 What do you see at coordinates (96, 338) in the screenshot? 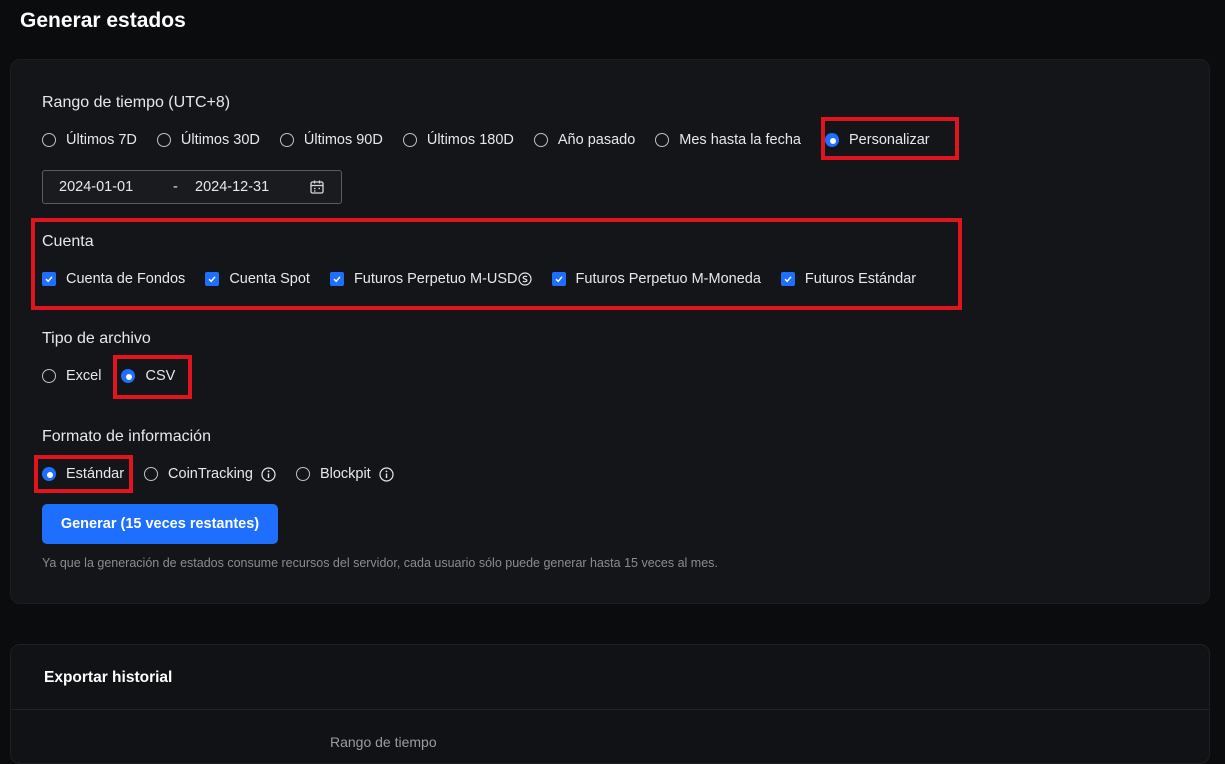
I see `file-type-label: Tipo de archivo` at bounding box center [96, 338].